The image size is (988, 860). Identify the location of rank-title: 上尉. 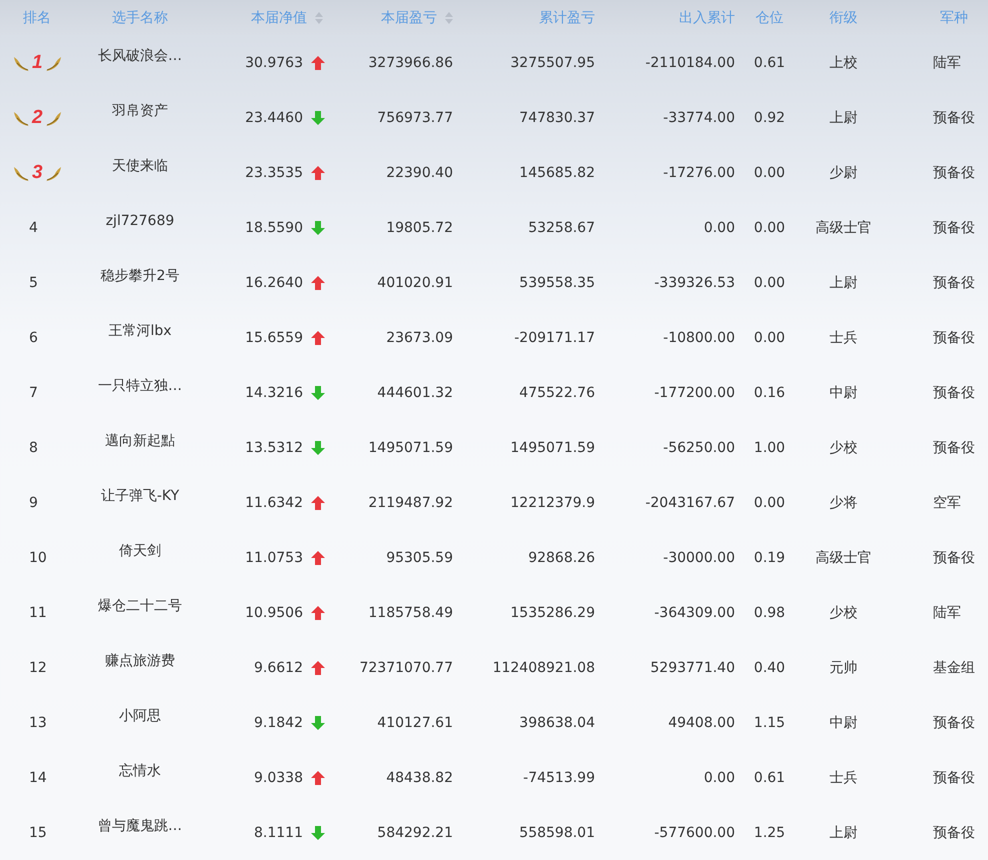
(844, 118).